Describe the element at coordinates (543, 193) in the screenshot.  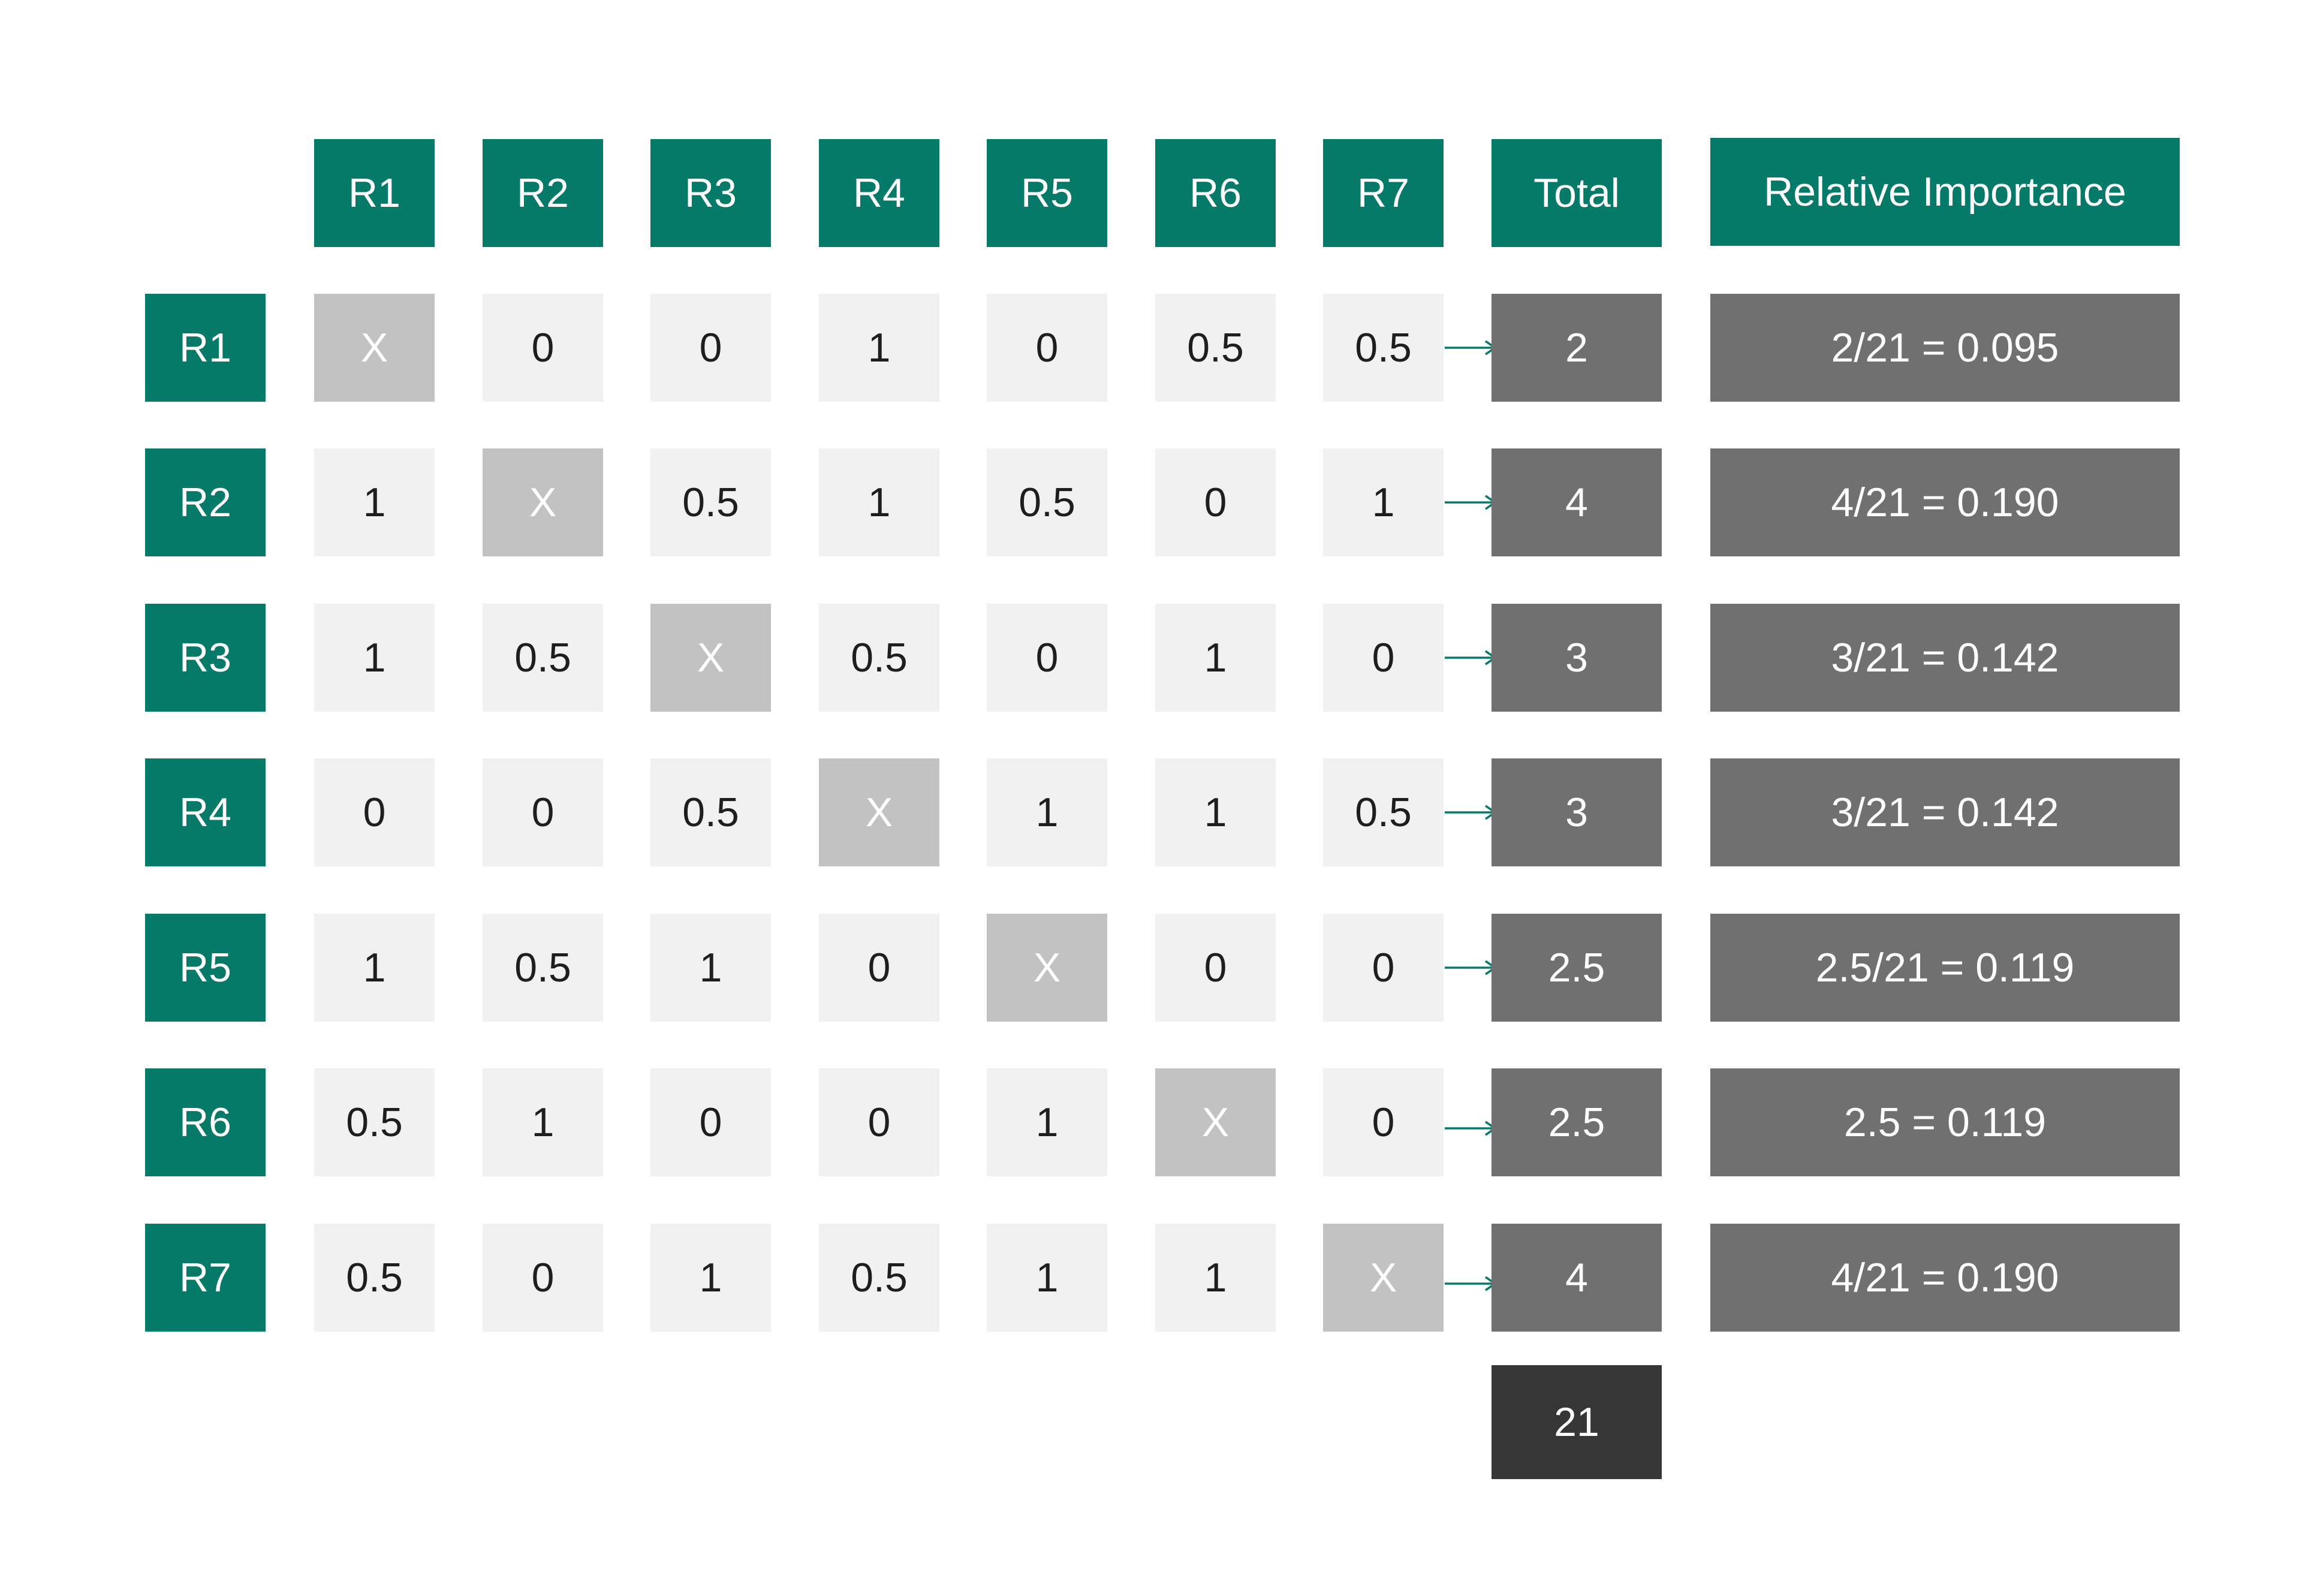
I see `column-header-r2: R2` at that location.